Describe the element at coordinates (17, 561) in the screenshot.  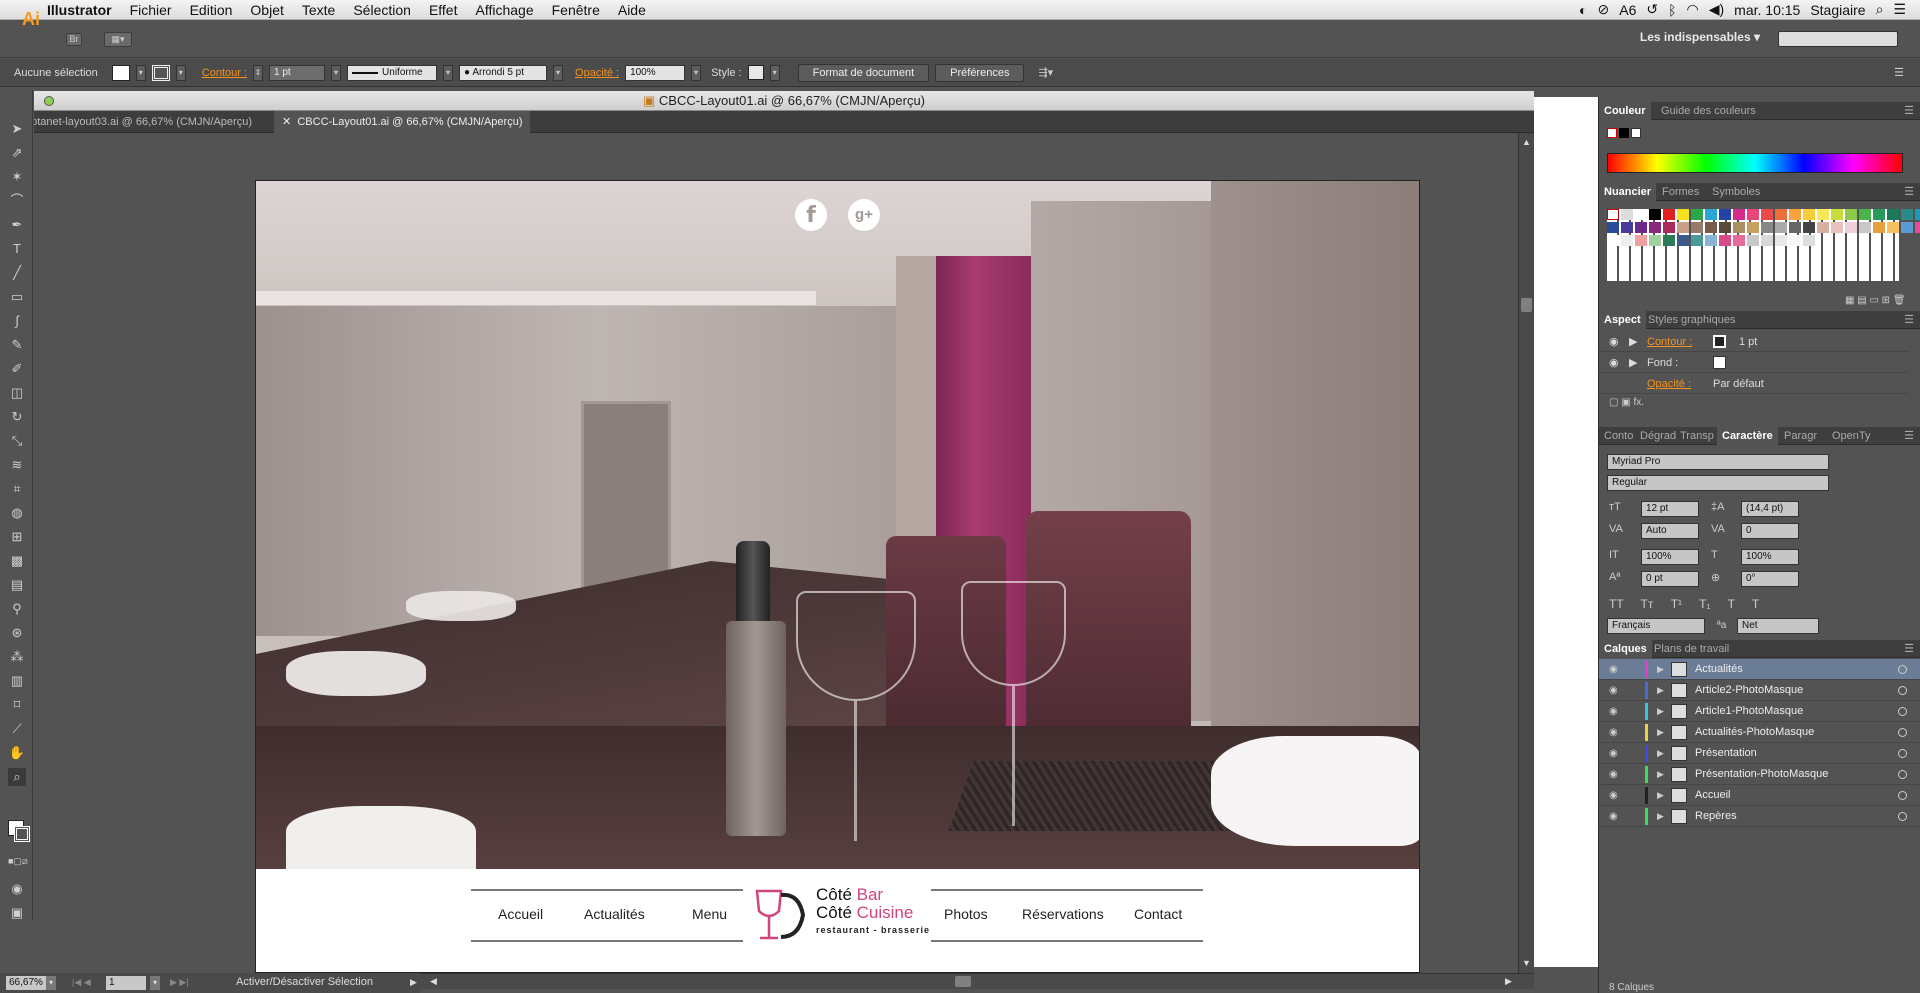
I see `mesh-tool-icon: ▩` at that location.